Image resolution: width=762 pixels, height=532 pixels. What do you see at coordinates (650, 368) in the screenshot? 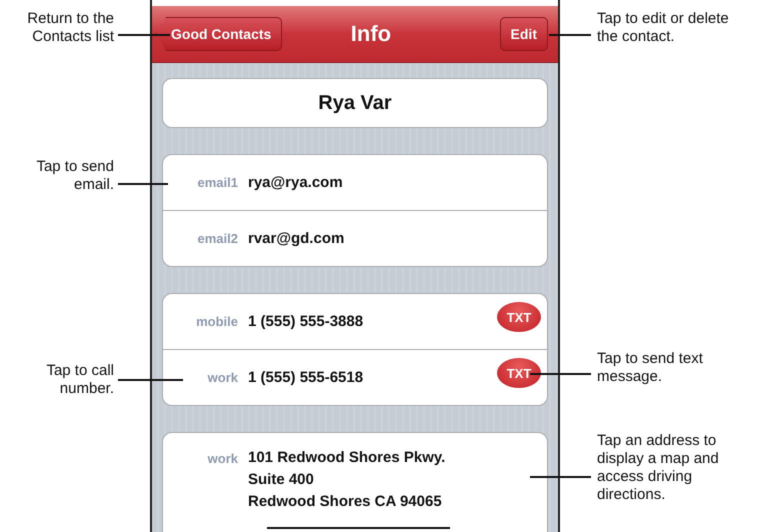
I see `callout-text: Tap to send text message.` at bounding box center [650, 368].